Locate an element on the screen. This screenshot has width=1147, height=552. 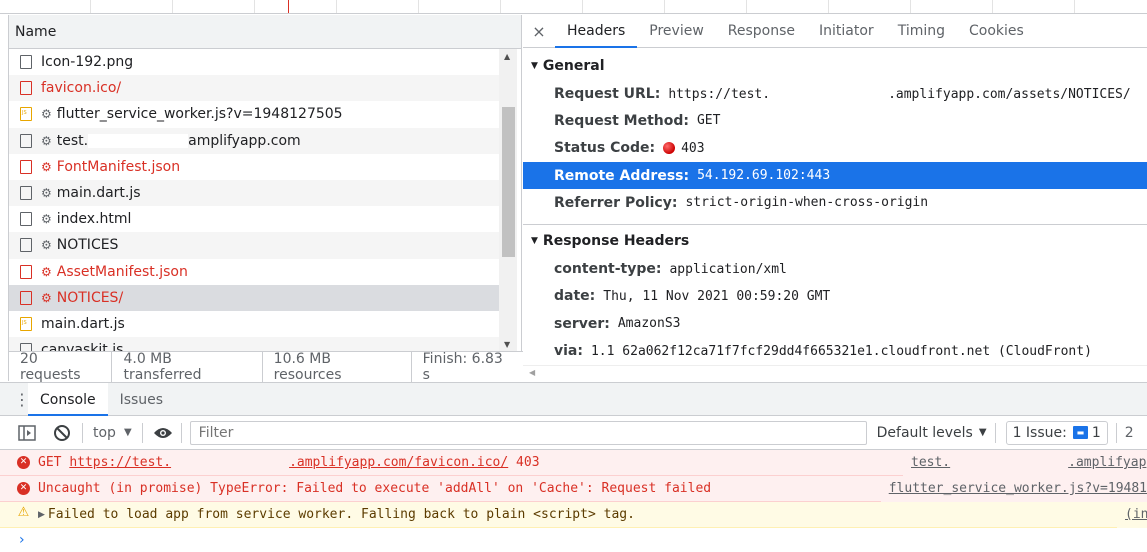
warning-icon: ⚠ is located at coordinates (23, 512).